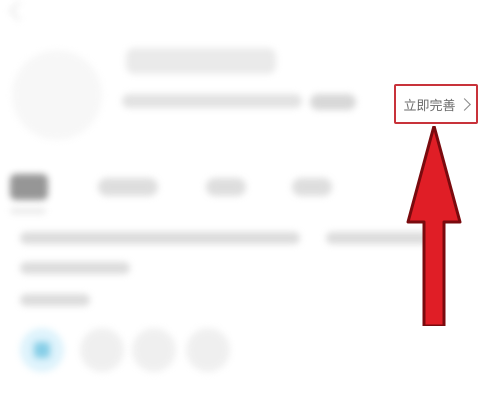  What do you see at coordinates (201, 61) in the screenshot?
I see `profile-name` at bounding box center [201, 61].